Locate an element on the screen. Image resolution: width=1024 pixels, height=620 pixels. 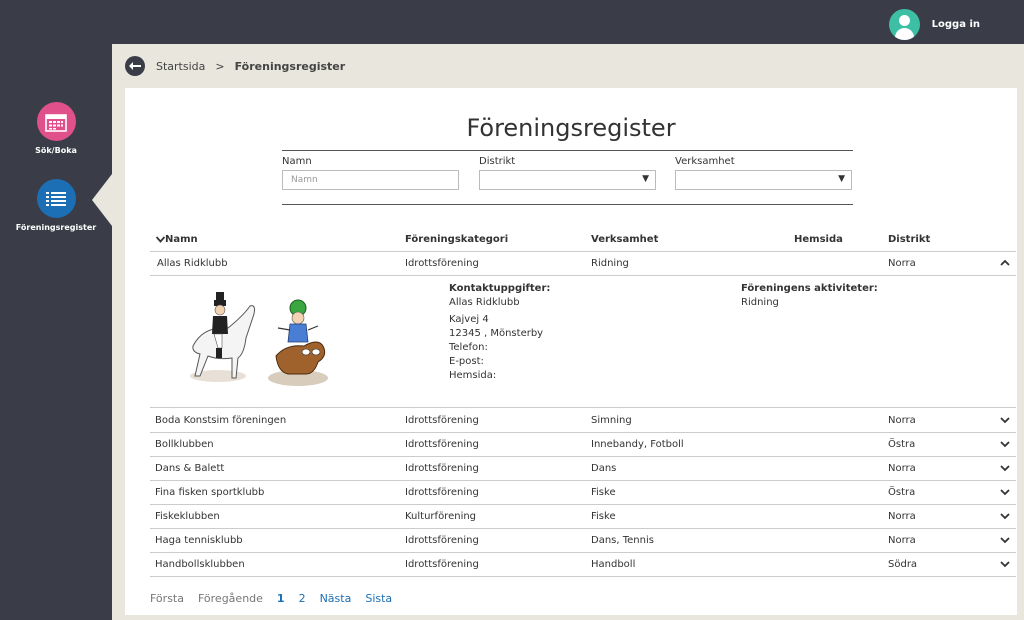
cell-verksamhet: Ridning is located at coordinates (610, 263).